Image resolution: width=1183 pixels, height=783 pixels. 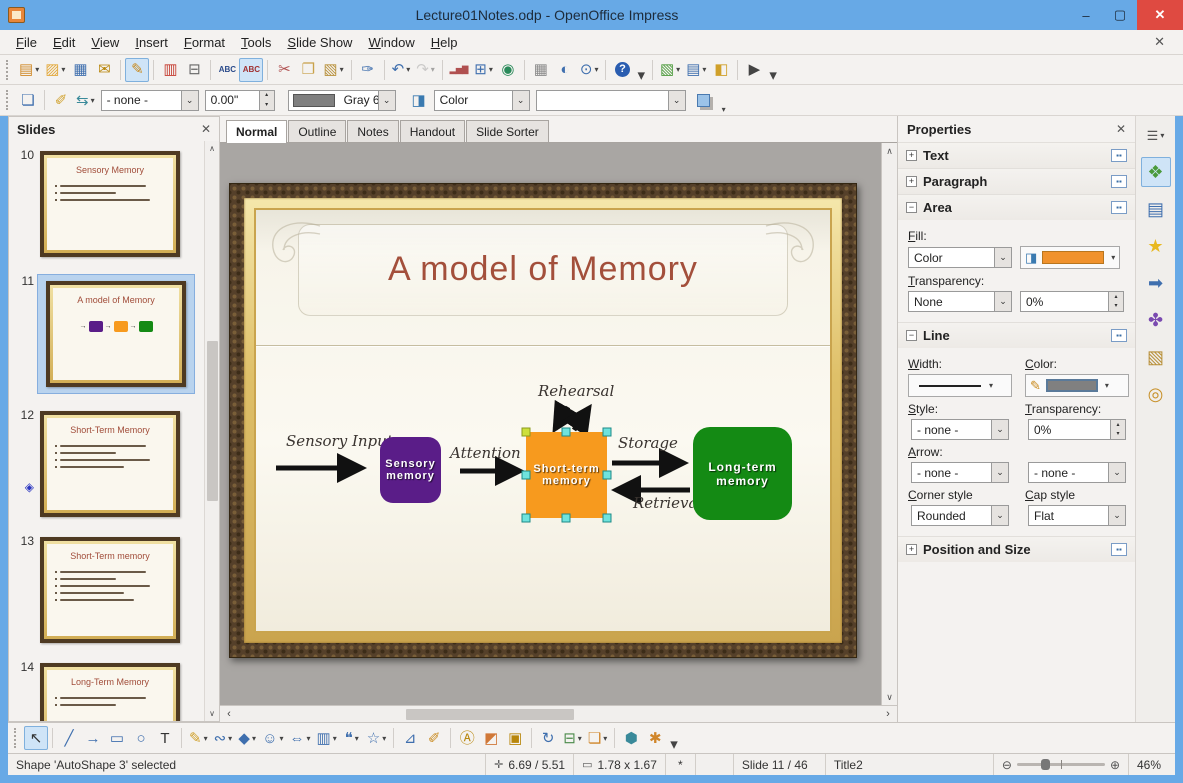 What do you see at coordinates (212, 713) in the screenshot?
I see `scroll-down-icon: ∨` at bounding box center [212, 713].